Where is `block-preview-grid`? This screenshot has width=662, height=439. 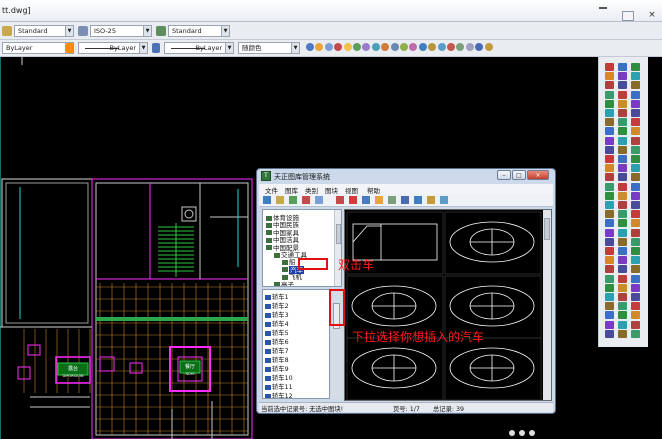
block-preview-grid is located at coordinates (448, 305).